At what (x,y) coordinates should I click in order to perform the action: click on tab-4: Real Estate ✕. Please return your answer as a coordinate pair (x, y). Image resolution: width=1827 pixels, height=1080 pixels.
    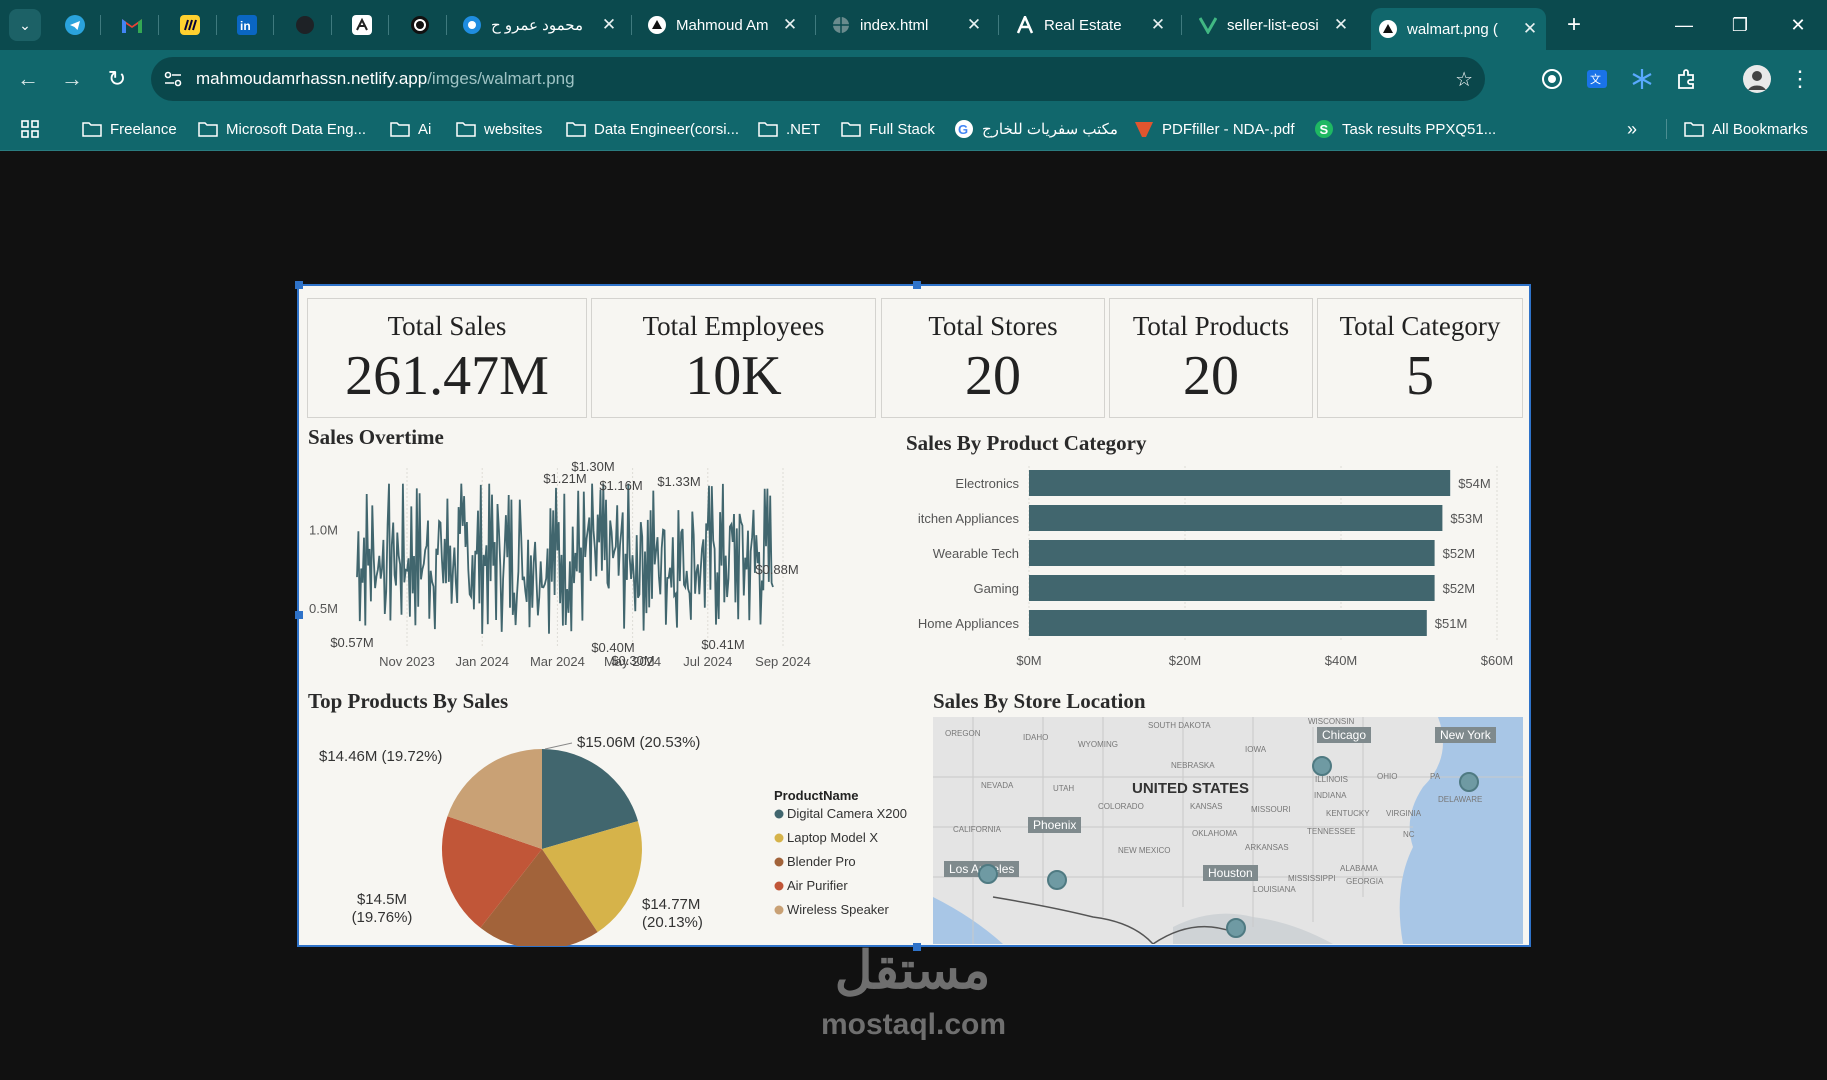
    Looking at the image, I should click on (1091, 25).